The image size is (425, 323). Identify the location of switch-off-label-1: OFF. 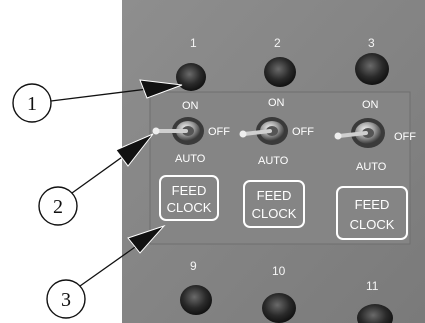
(219, 132).